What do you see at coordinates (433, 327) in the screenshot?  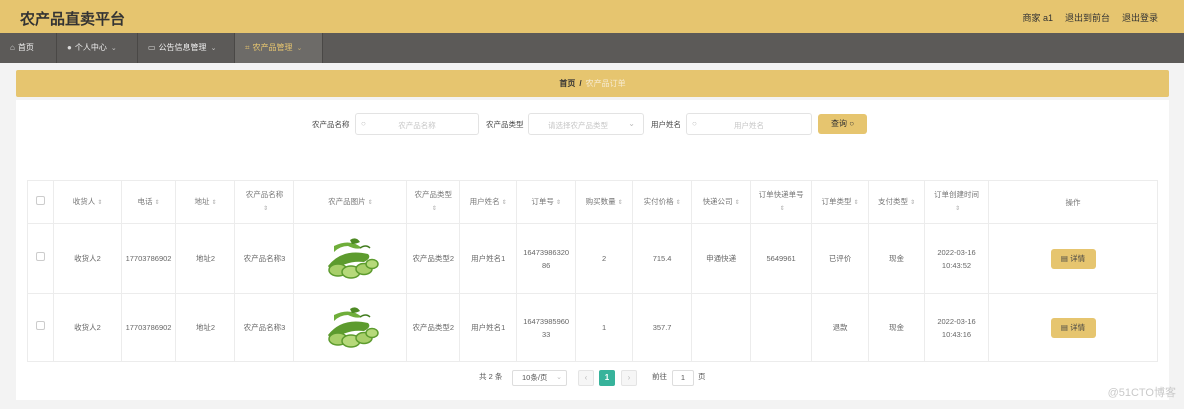 I see `cell-product-type: 农产品类型2` at bounding box center [433, 327].